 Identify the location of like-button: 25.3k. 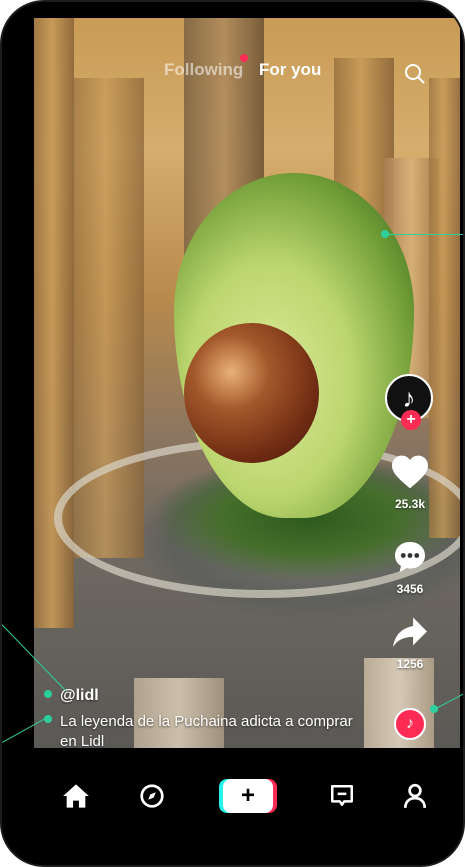
(410, 482).